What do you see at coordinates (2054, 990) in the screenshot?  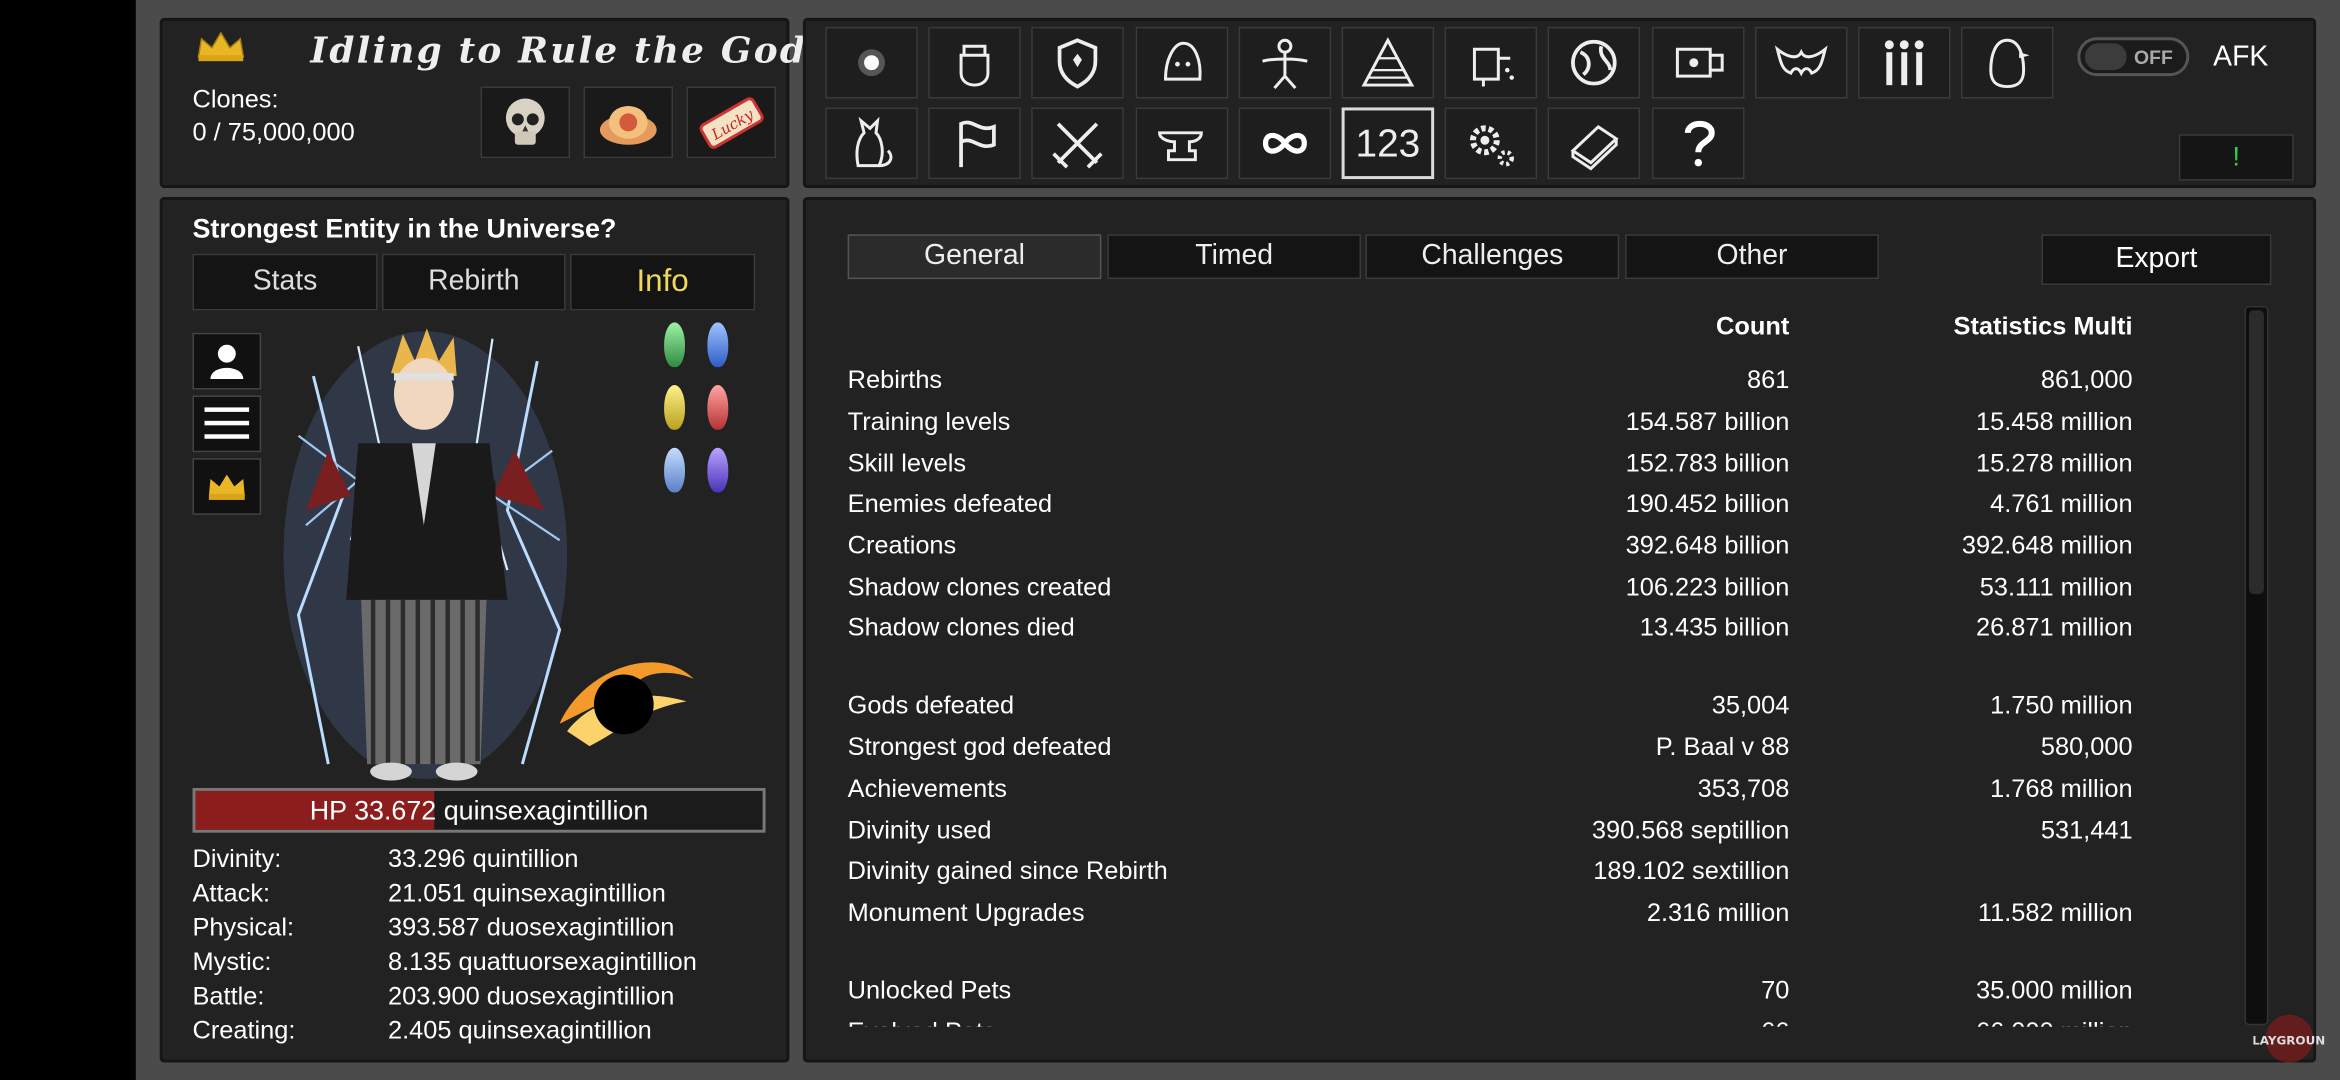 I see `stat-multi: 35.000 million` at bounding box center [2054, 990].